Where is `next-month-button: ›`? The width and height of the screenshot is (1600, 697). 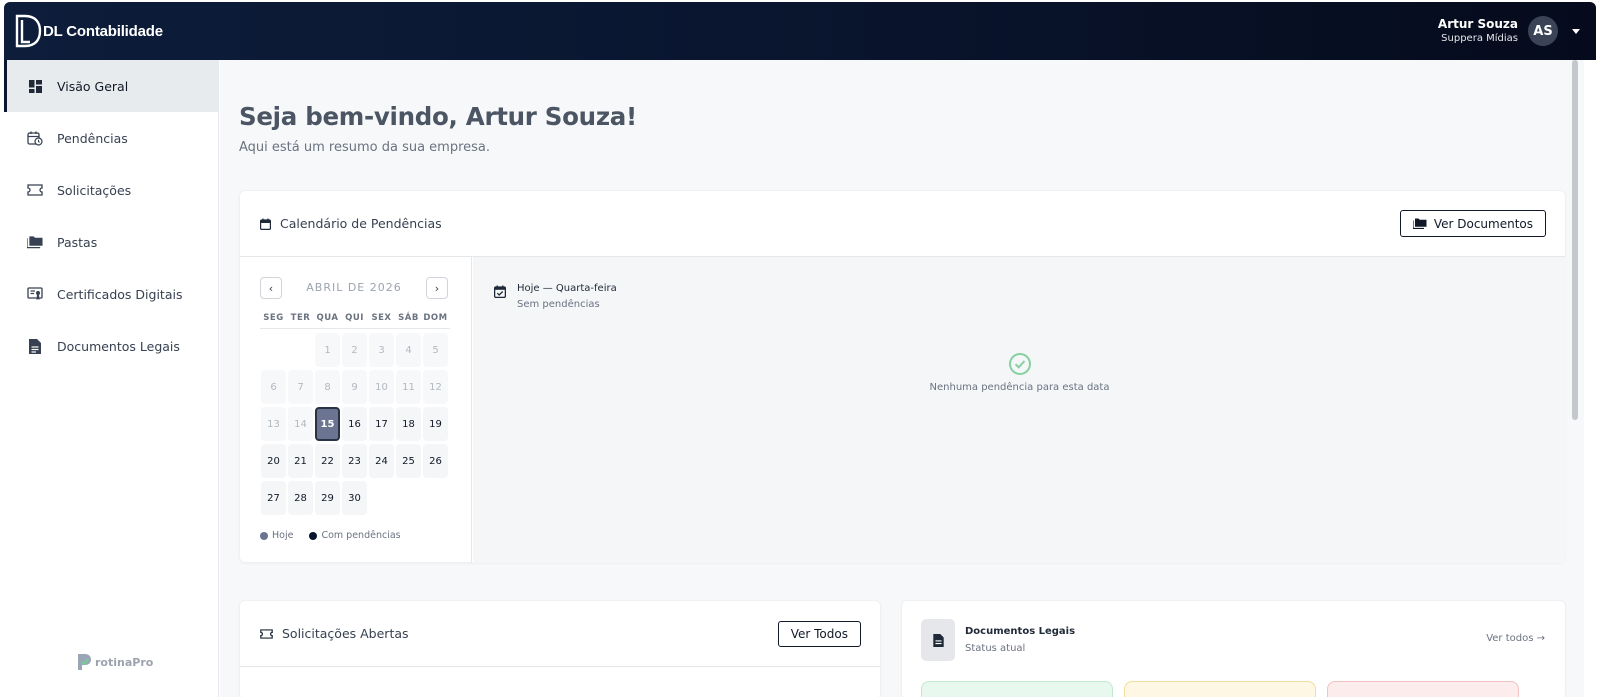
next-month-button: › is located at coordinates (437, 288).